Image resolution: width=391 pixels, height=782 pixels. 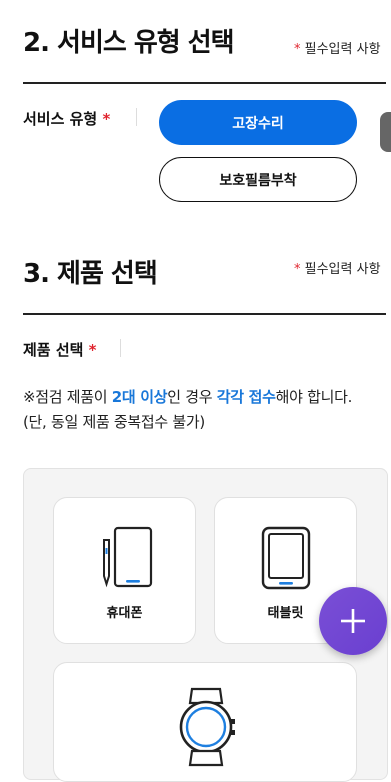 I want to click on watch-icon, so click(x=207, y=727).